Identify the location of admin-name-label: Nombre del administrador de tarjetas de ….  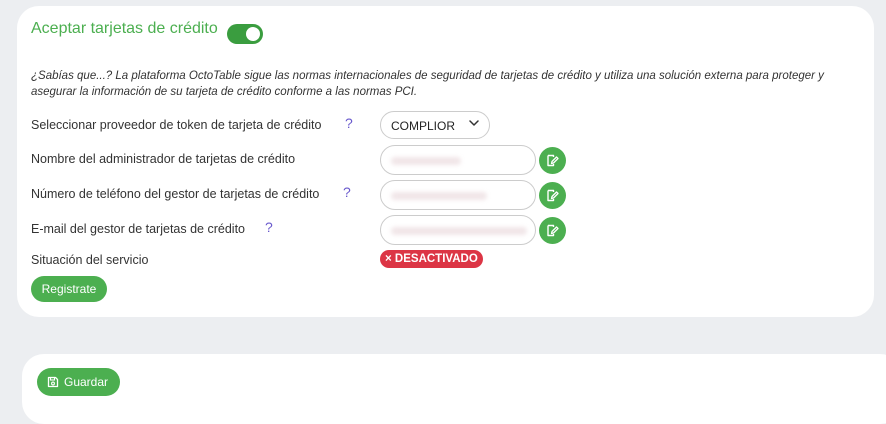
(163, 159).